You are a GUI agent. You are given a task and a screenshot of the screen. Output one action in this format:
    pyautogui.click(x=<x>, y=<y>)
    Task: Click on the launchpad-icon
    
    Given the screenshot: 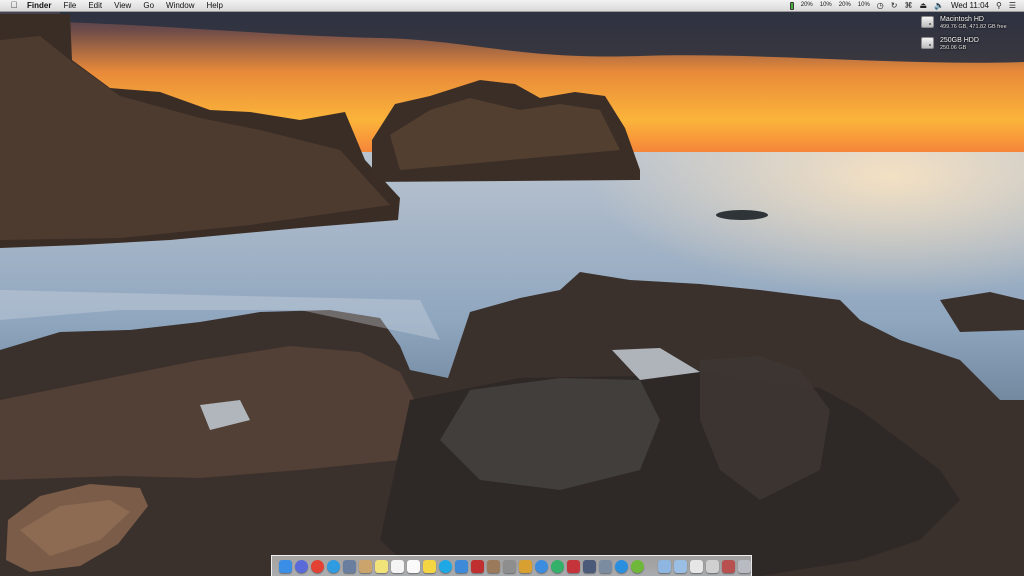 What is the action you would take?
    pyautogui.click(x=301, y=566)
    